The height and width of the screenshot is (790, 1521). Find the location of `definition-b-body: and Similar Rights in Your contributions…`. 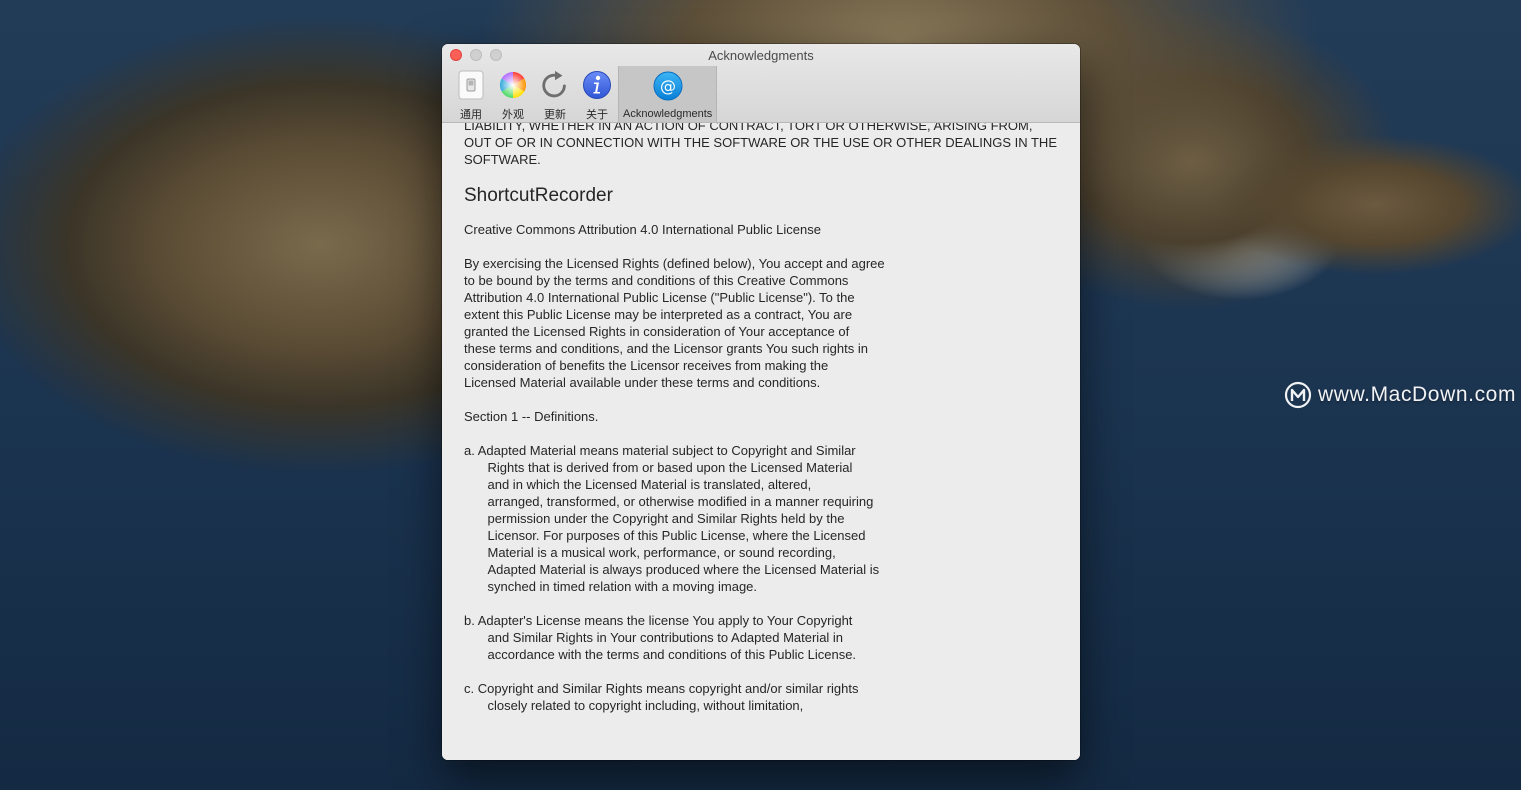

definition-b-body: and Similar Rights in Your contributions… is located at coordinates (672, 646).